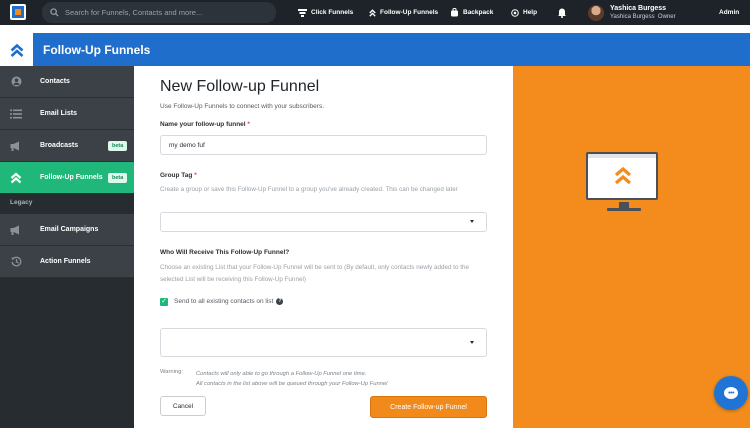 This screenshot has height=428, width=750. Describe the element at coordinates (280, 301) in the screenshot. I see `question-icon: ?` at that location.